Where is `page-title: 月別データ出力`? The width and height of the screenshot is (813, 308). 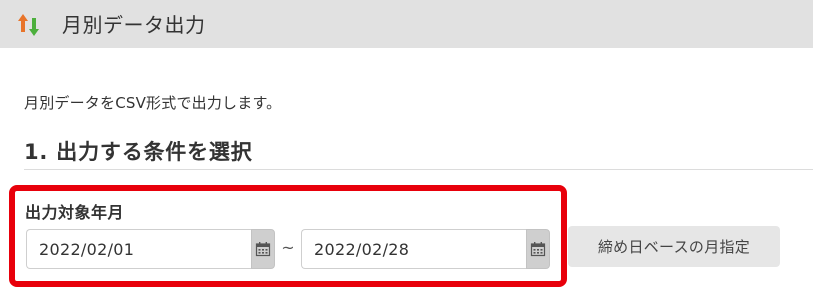 page-title: 月別データ出力 is located at coordinates (134, 25).